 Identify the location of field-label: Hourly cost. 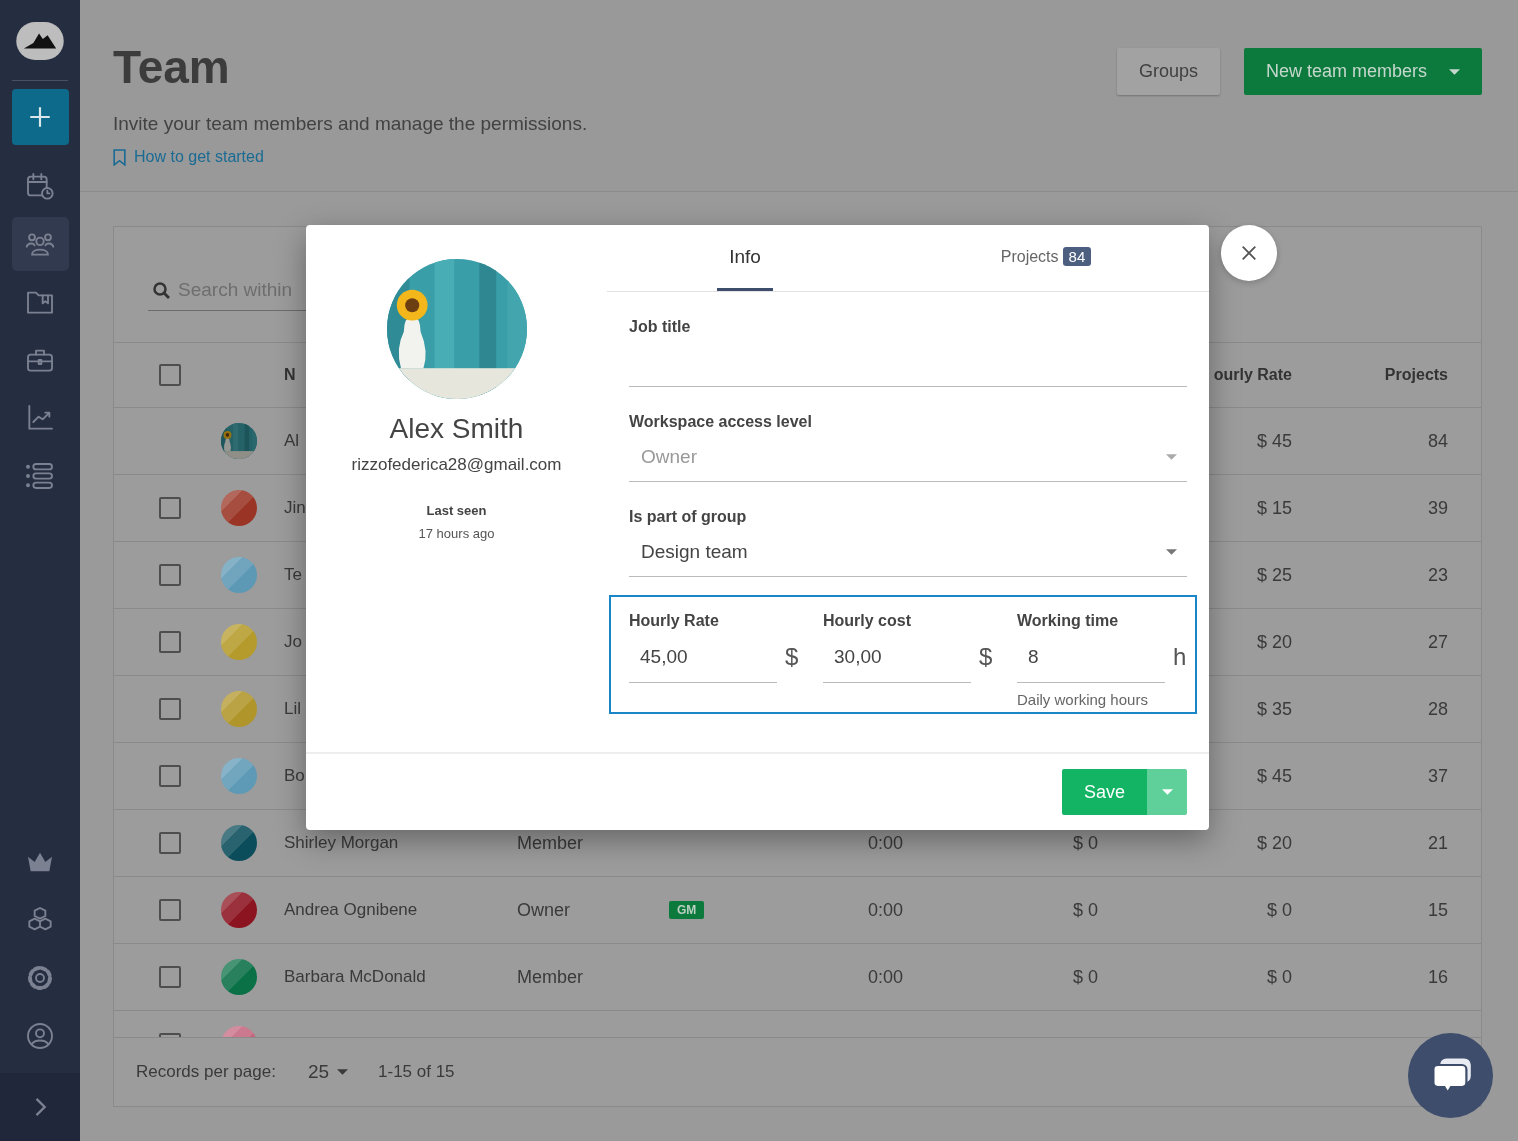
(867, 621).